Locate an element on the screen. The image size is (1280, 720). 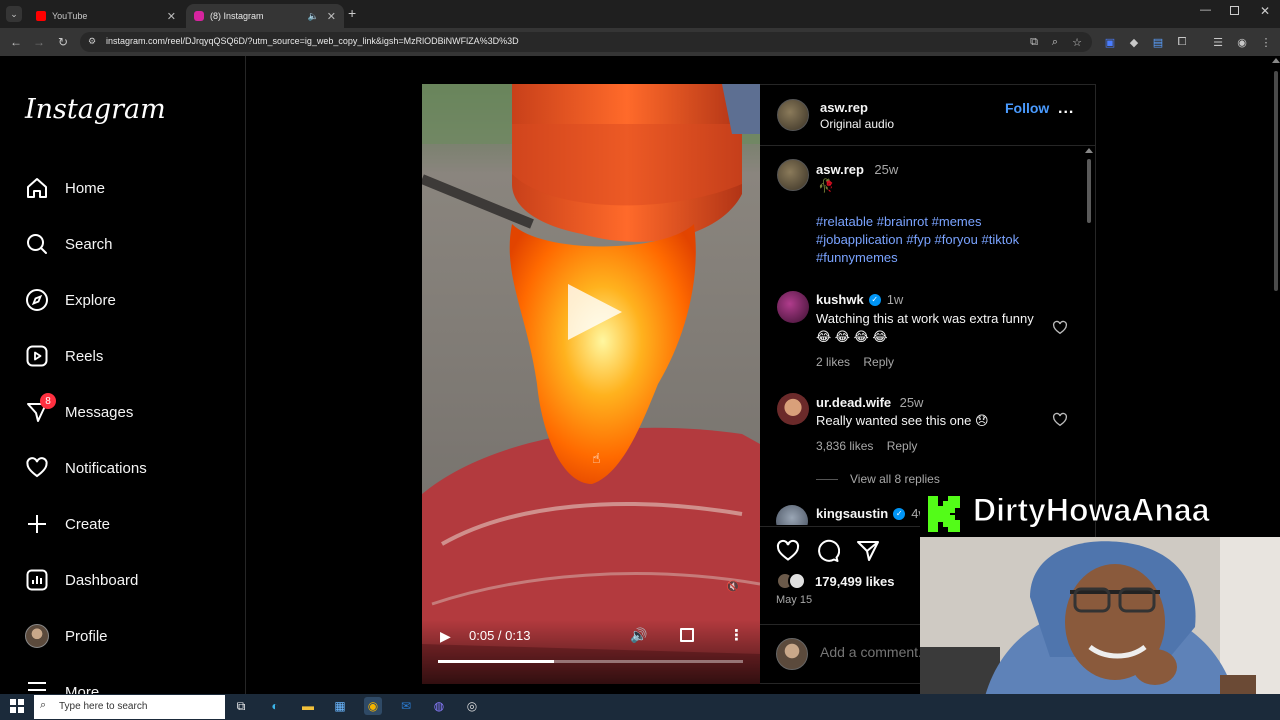
verified-badge-icon: ✓ is located at coordinates (874, 299).